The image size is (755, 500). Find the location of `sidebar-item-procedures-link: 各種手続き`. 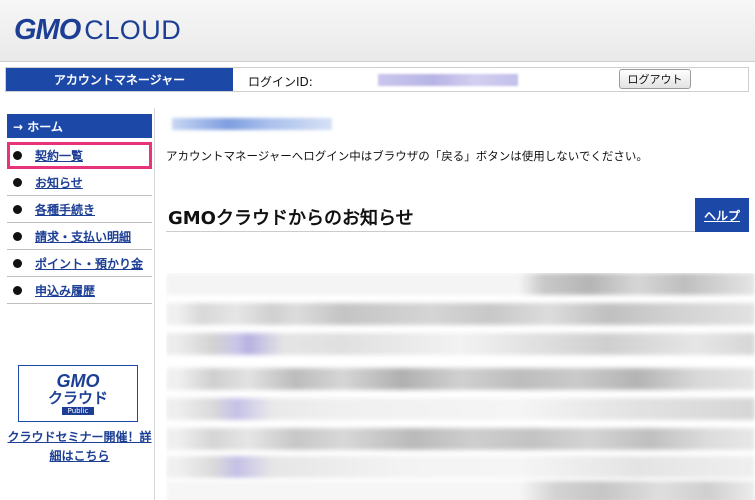

sidebar-item-procedures-link: 各種手続き is located at coordinates (65, 209).